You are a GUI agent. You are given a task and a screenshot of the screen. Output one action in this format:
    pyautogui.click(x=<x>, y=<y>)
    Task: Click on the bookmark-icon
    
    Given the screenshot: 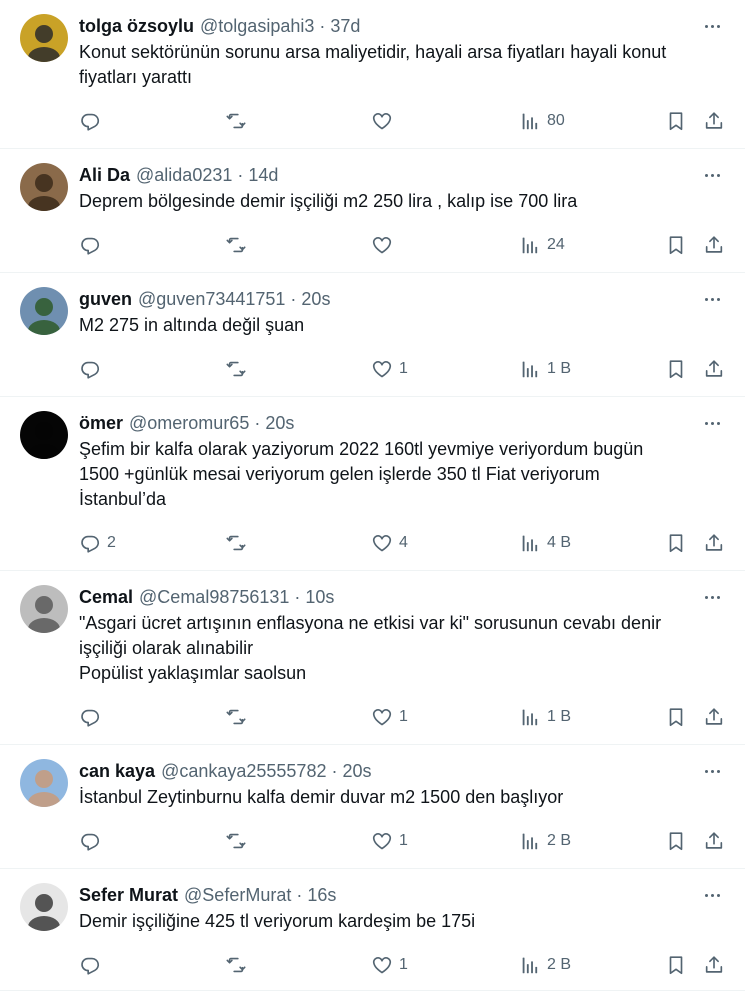 What is the action you would take?
    pyautogui.click(x=676, y=369)
    